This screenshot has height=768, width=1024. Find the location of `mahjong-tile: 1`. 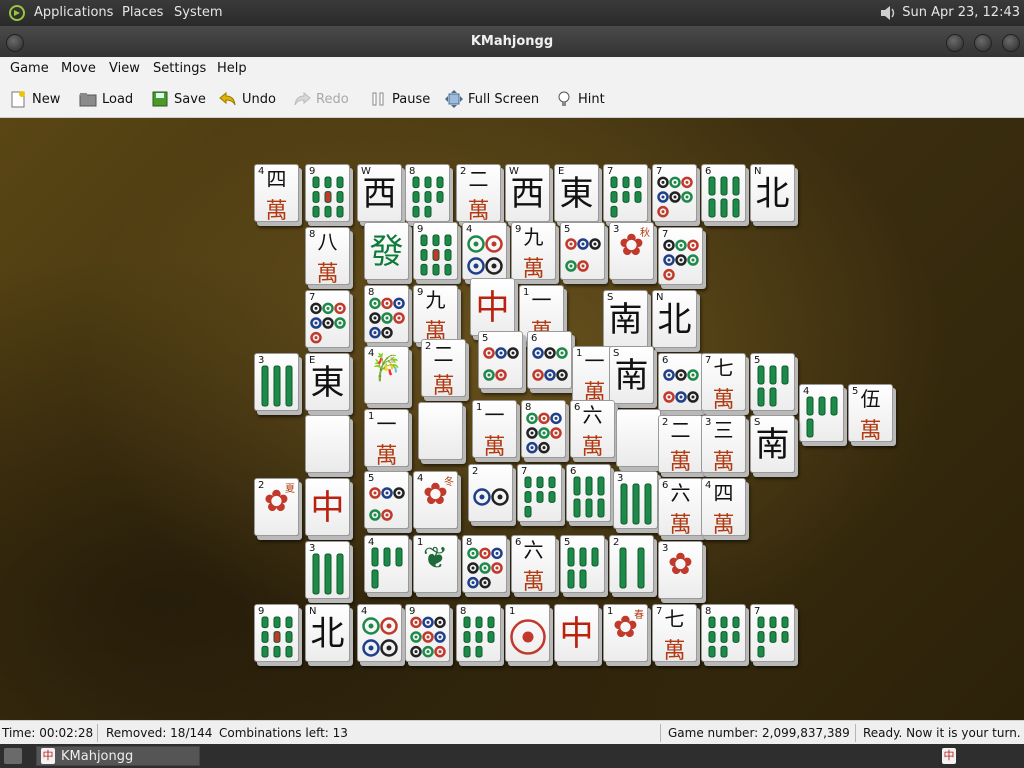

mahjong-tile: 1 is located at coordinates (527, 633).